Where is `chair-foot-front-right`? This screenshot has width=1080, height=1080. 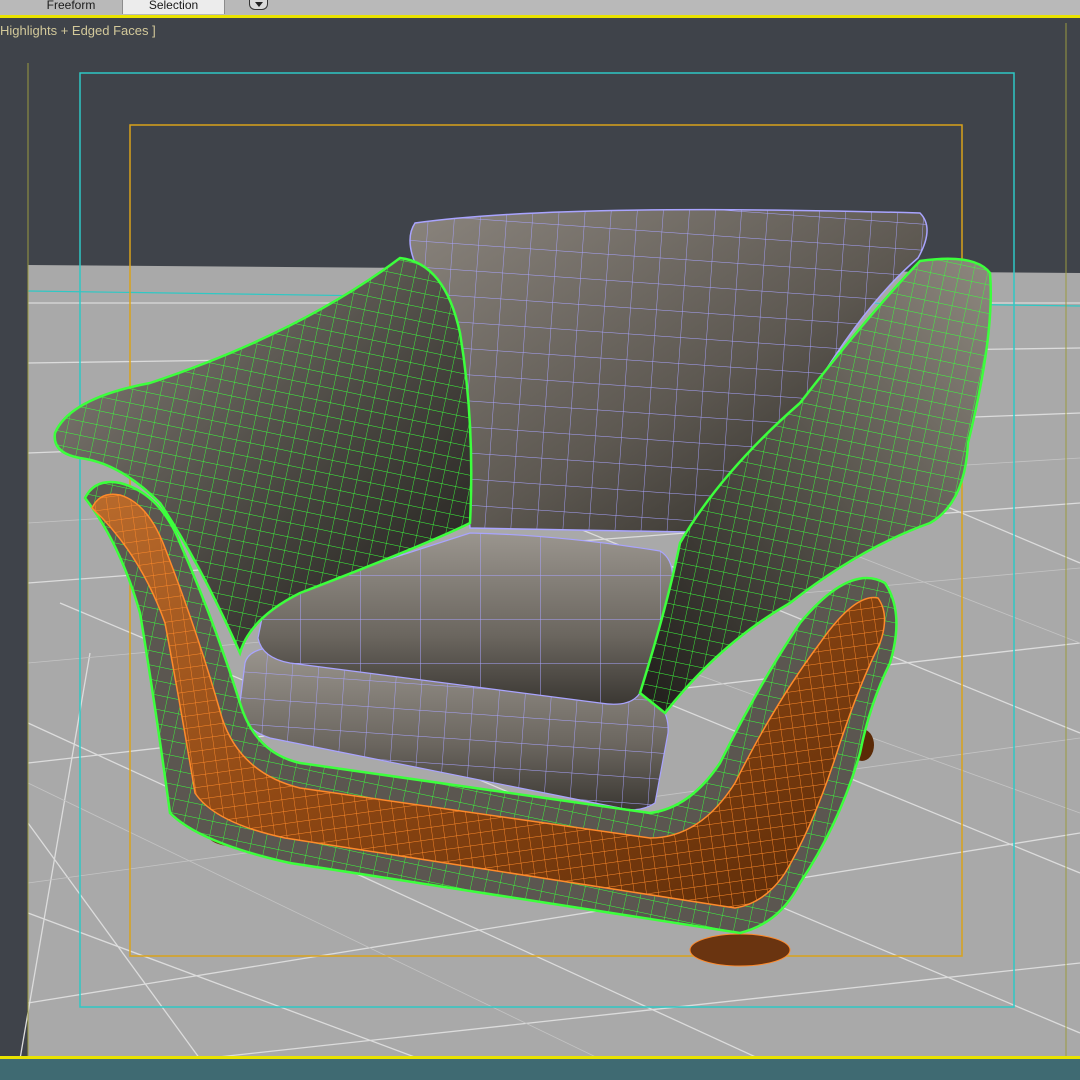
chair-foot-front-right is located at coordinates (740, 950).